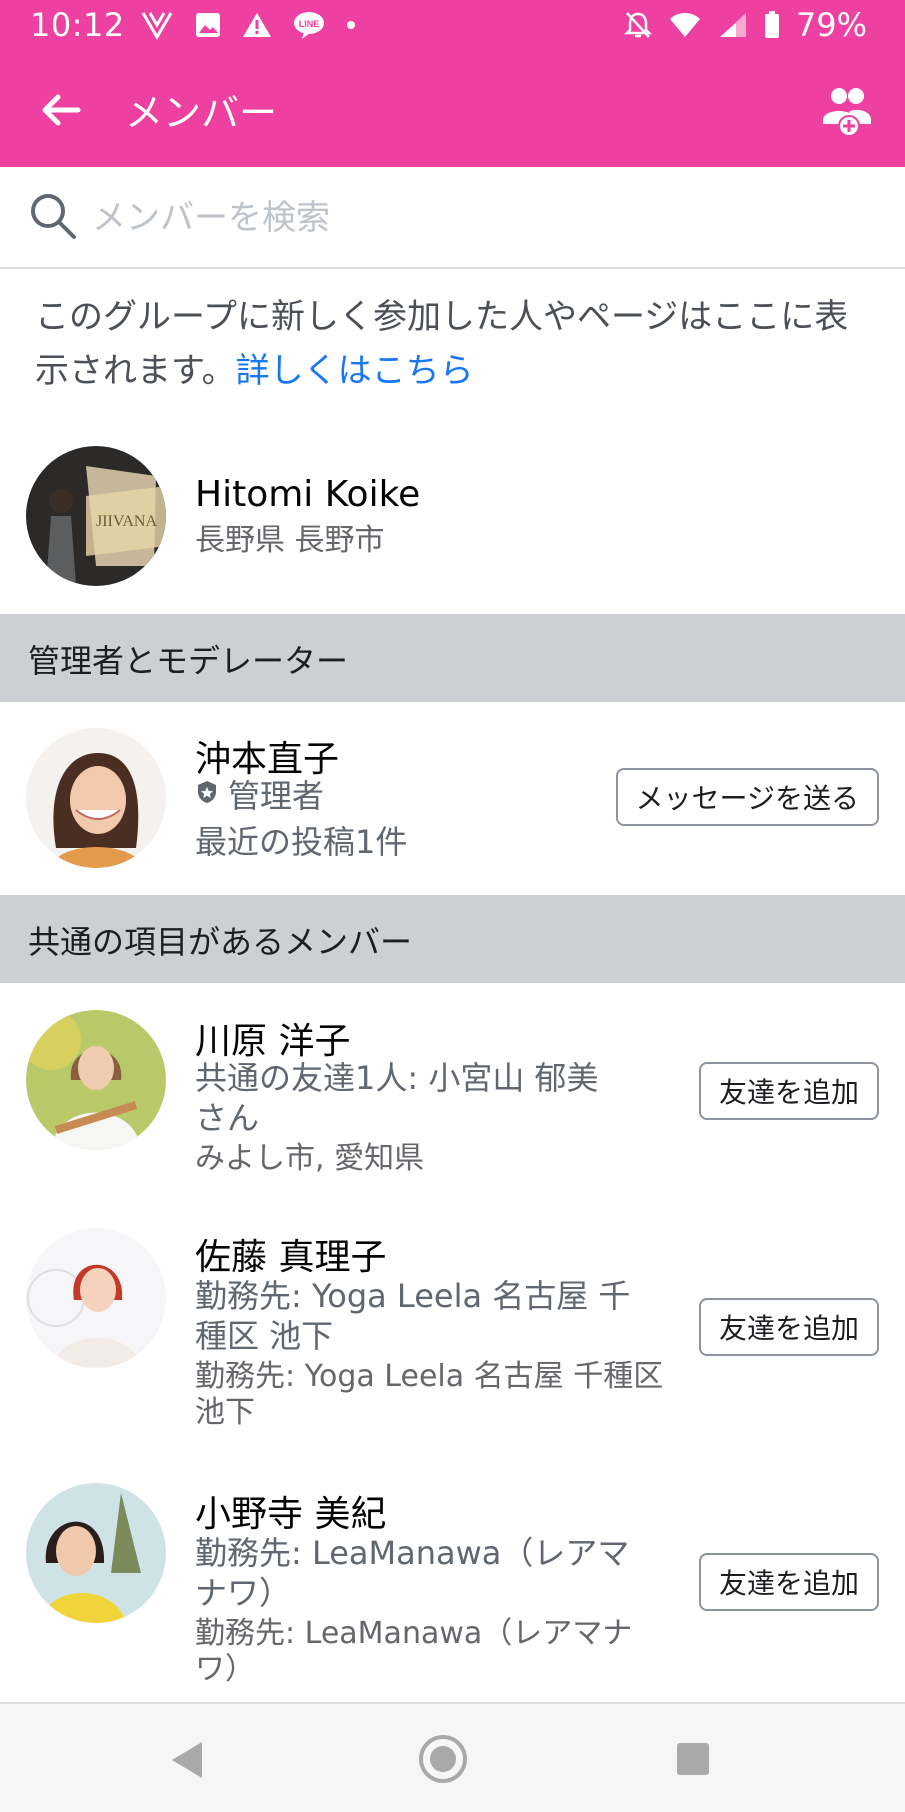  Describe the element at coordinates (452, 522) in the screenshot. I see `new-member-row: JIIVANA Hitomi Koike 長野県 長野市` at that location.